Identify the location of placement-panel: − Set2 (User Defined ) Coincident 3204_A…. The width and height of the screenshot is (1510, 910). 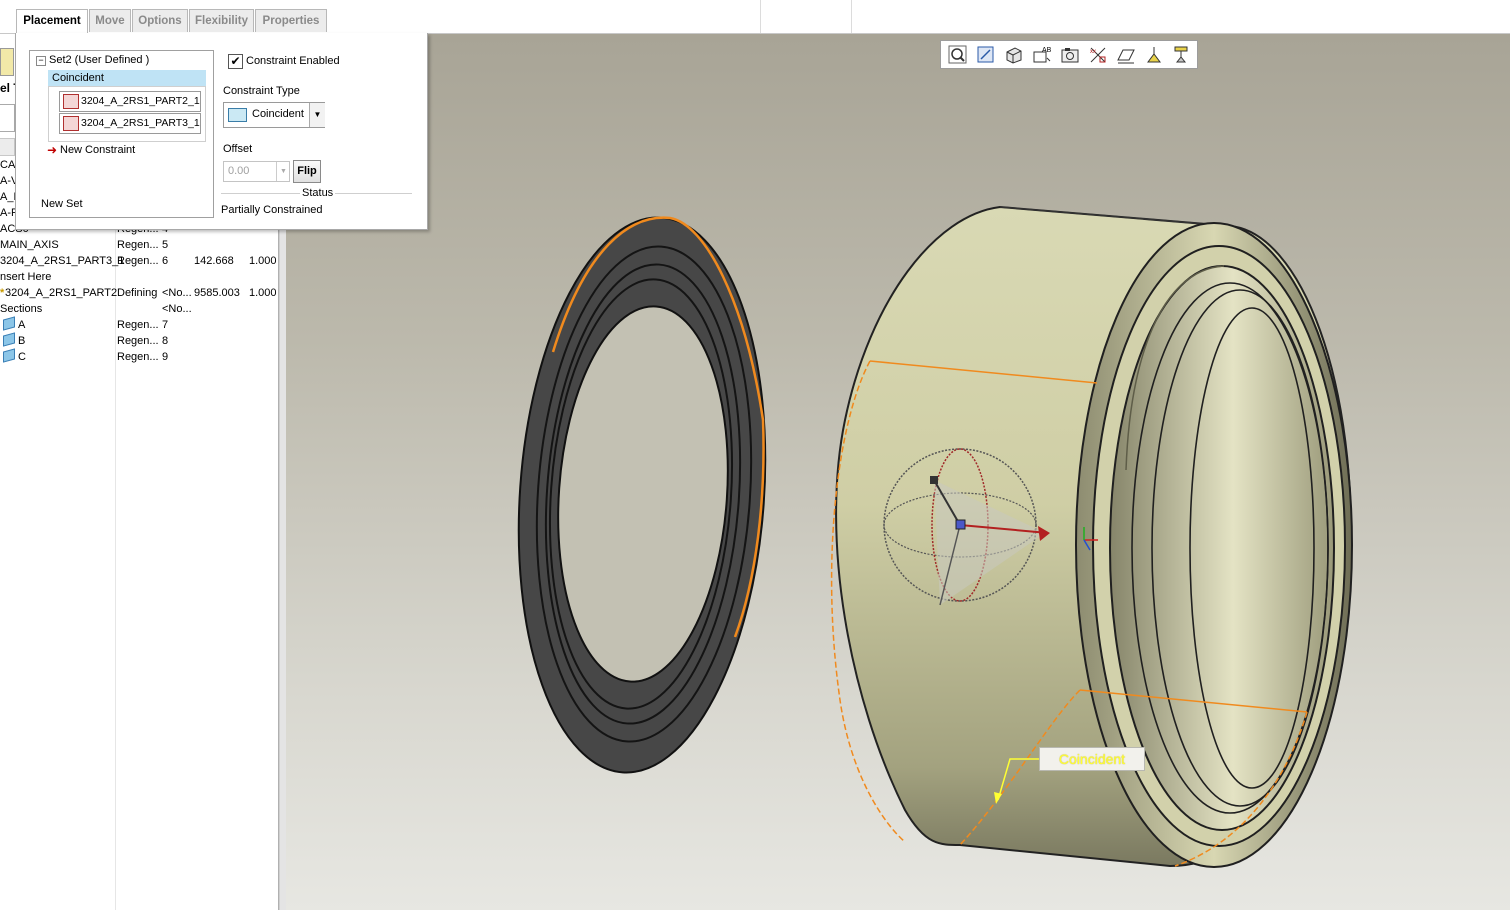
(221, 131).